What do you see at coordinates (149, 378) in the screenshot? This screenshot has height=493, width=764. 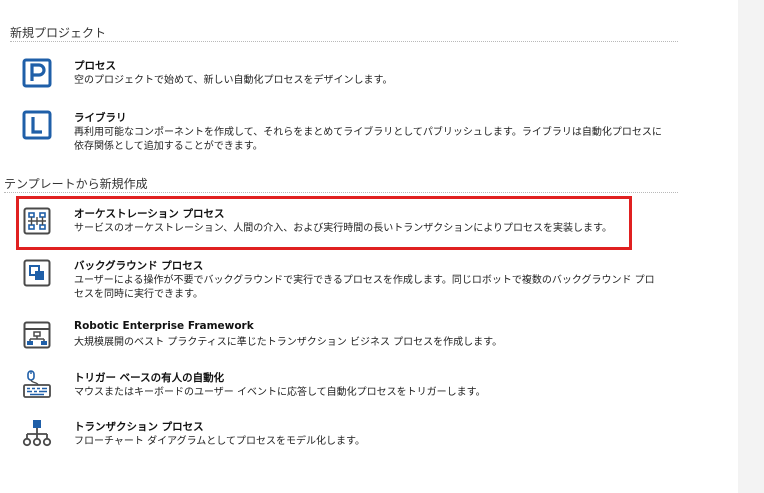 I see `item-title: トリガー ベースの有人の自動化` at bounding box center [149, 378].